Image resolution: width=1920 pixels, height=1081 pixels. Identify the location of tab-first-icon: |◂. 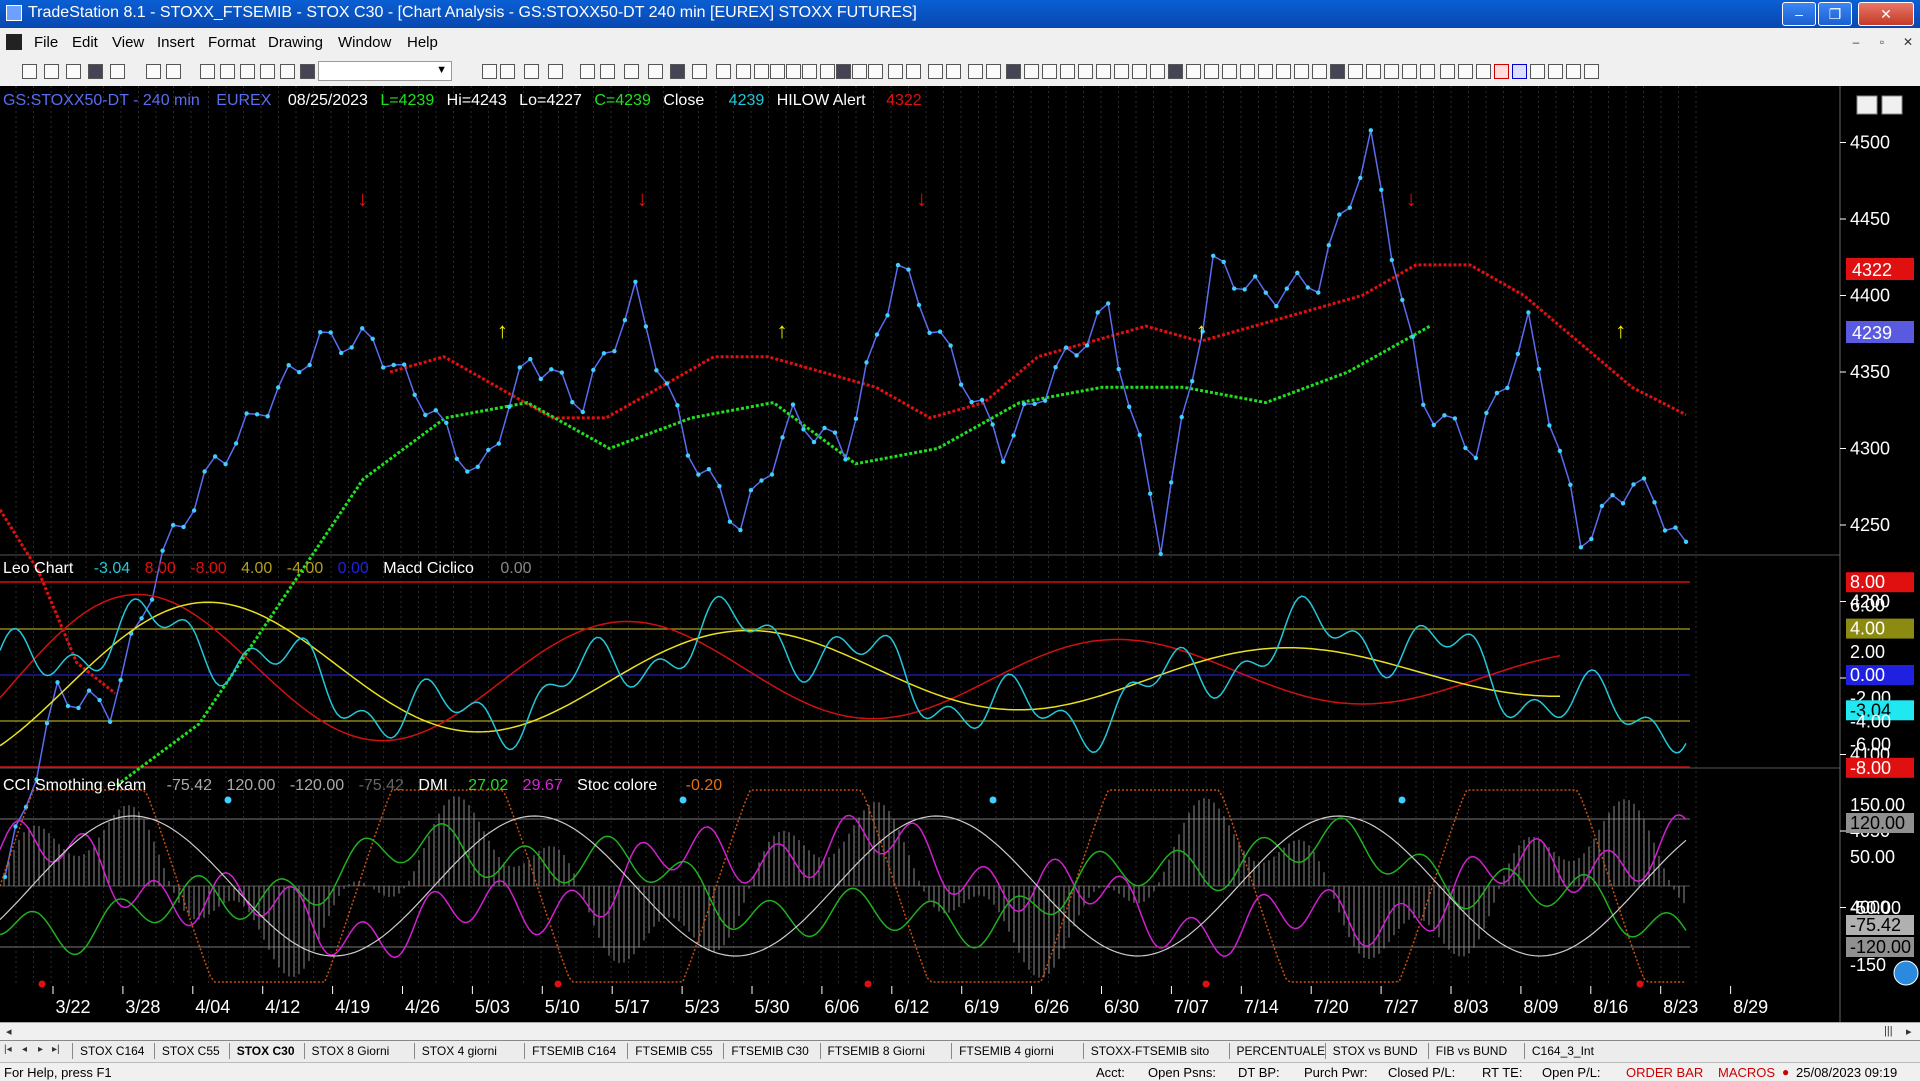
(8, 1049).